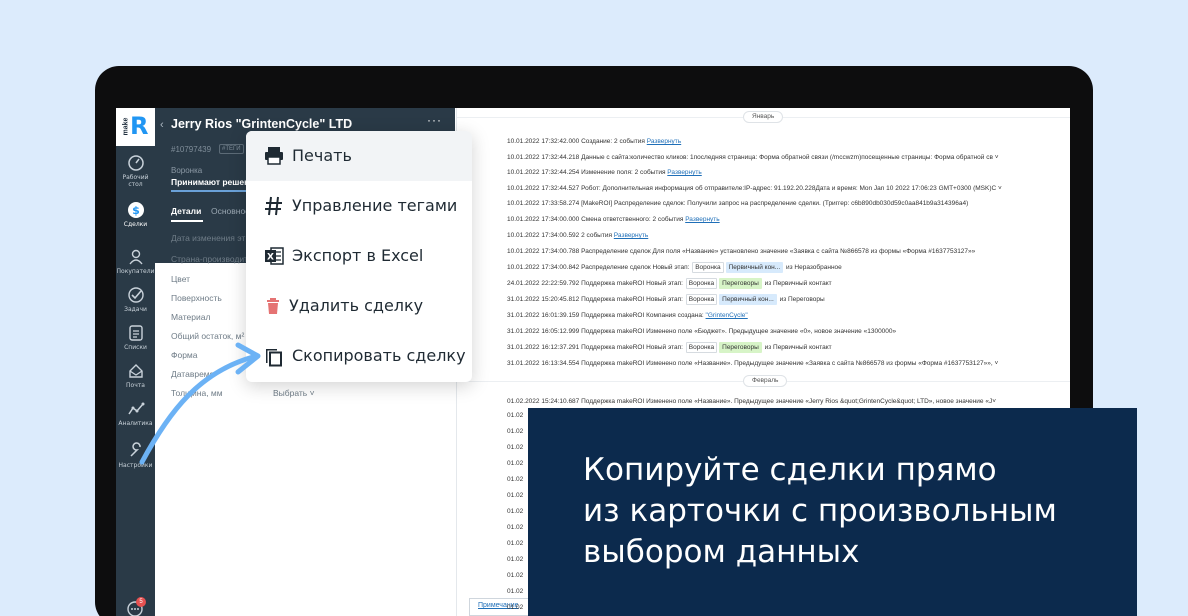  Describe the element at coordinates (727, 315) in the screenshot. I see `expand-link: "GrintenCycle"` at that location.